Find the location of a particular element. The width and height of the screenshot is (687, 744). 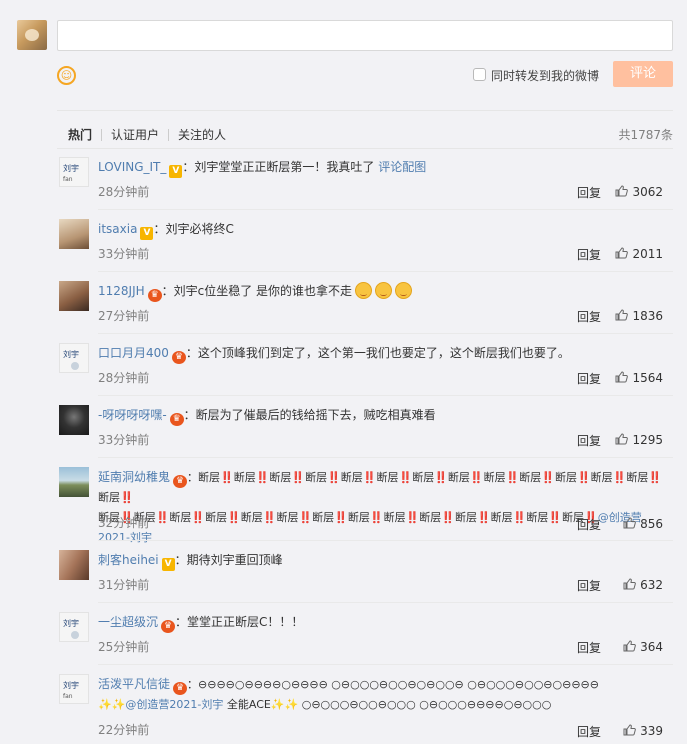

comment-filter-tabs: 热门 认证用户 关注的人 is located at coordinates (147, 134).